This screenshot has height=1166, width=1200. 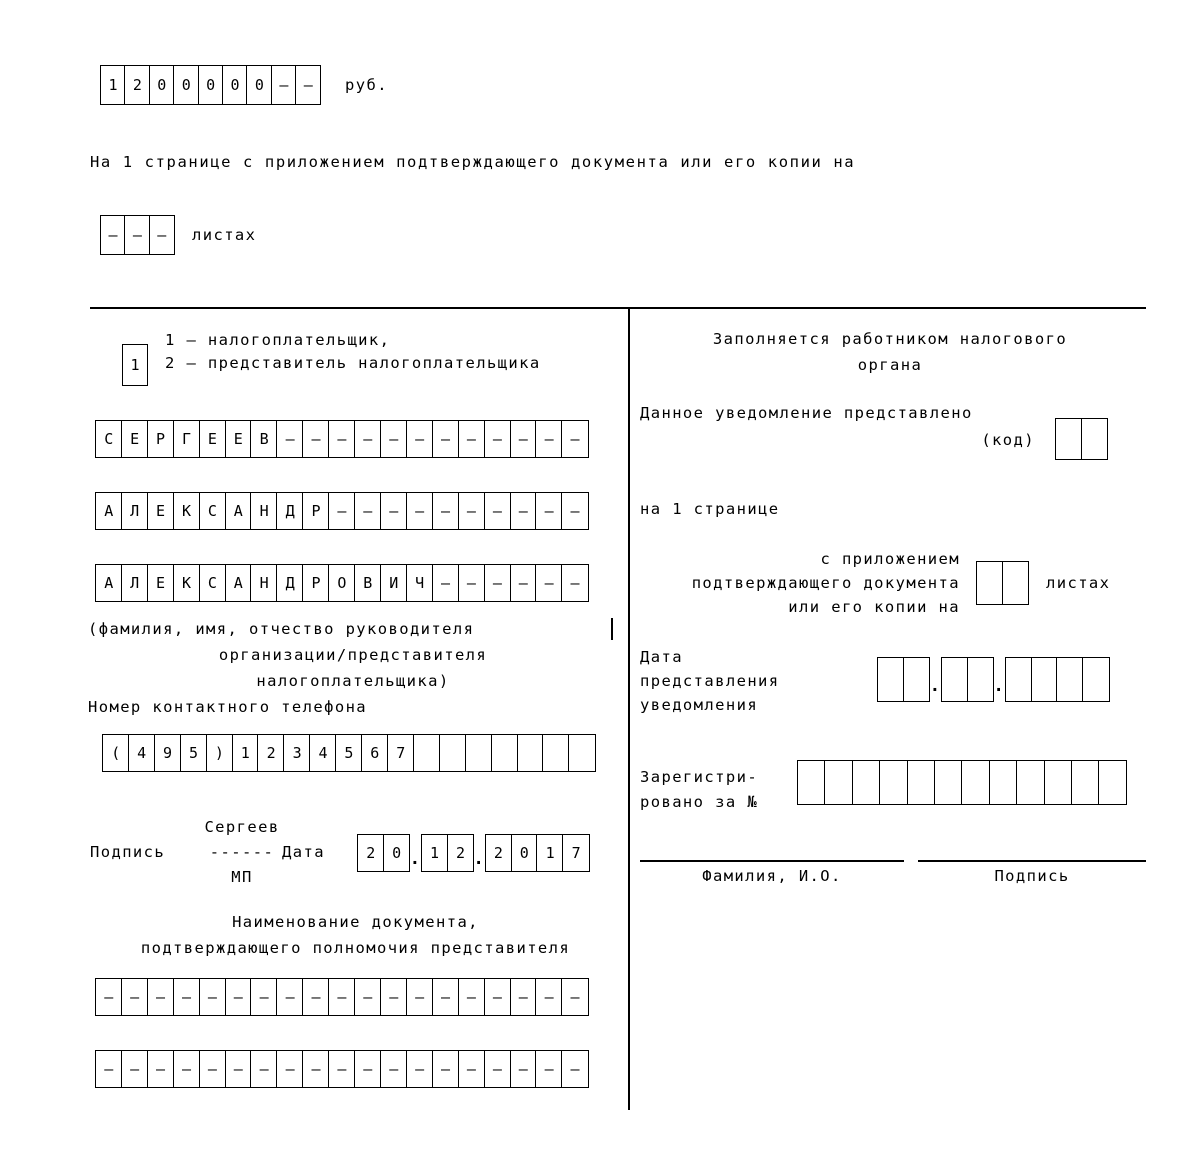 What do you see at coordinates (186, 583) in the screenshot?
I see `patronymic-cell: К` at bounding box center [186, 583].